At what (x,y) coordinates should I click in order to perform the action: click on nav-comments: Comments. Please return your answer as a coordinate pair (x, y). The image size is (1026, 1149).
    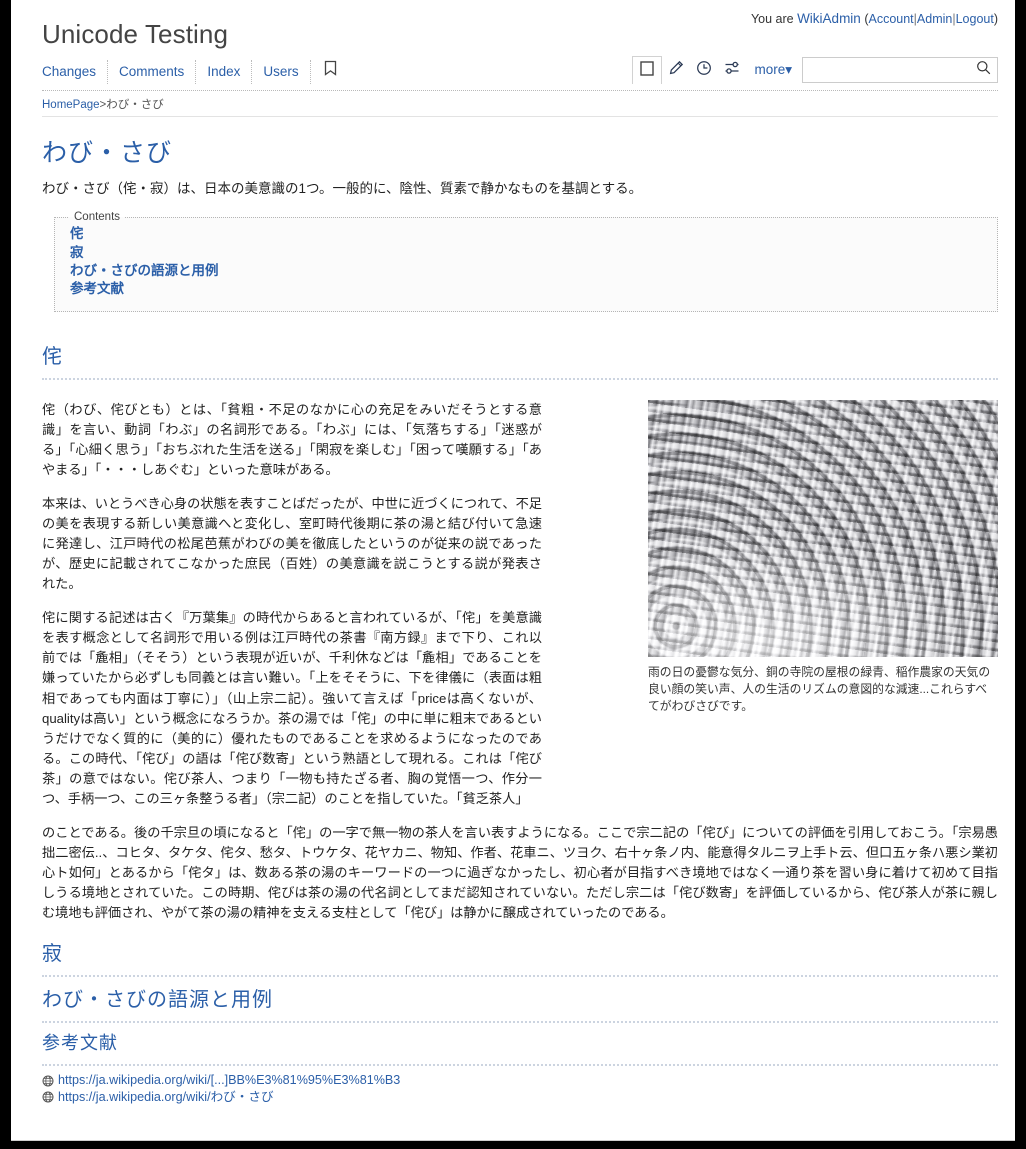
    Looking at the image, I should click on (158, 72).